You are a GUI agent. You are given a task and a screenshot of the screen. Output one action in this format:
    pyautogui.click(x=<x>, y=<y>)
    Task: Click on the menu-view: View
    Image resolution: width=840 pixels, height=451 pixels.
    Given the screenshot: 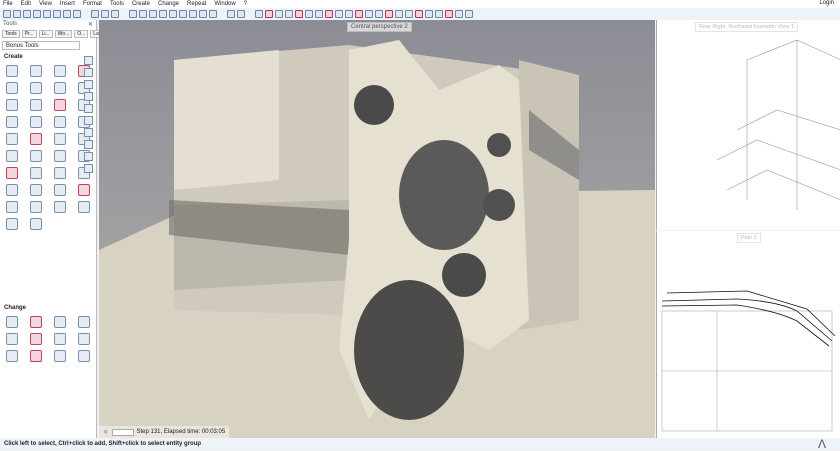 What is the action you would take?
    pyautogui.click(x=45, y=4)
    